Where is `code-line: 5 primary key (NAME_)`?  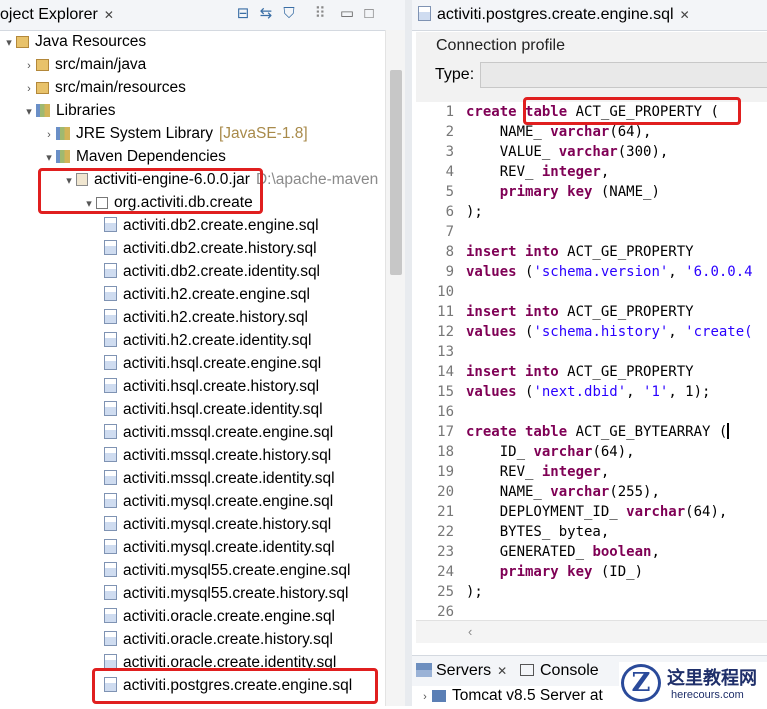 code-line: 5 primary key (NAME_) is located at coordinates (538, 192).